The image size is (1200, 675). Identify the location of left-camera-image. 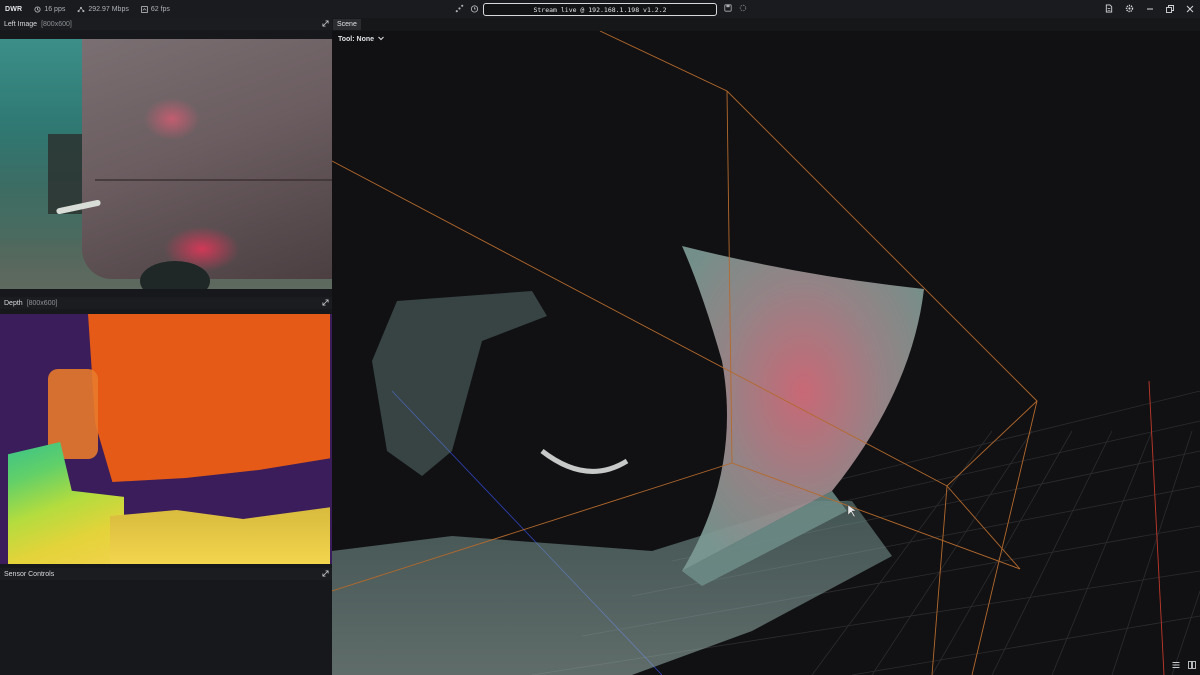
(166, 164).